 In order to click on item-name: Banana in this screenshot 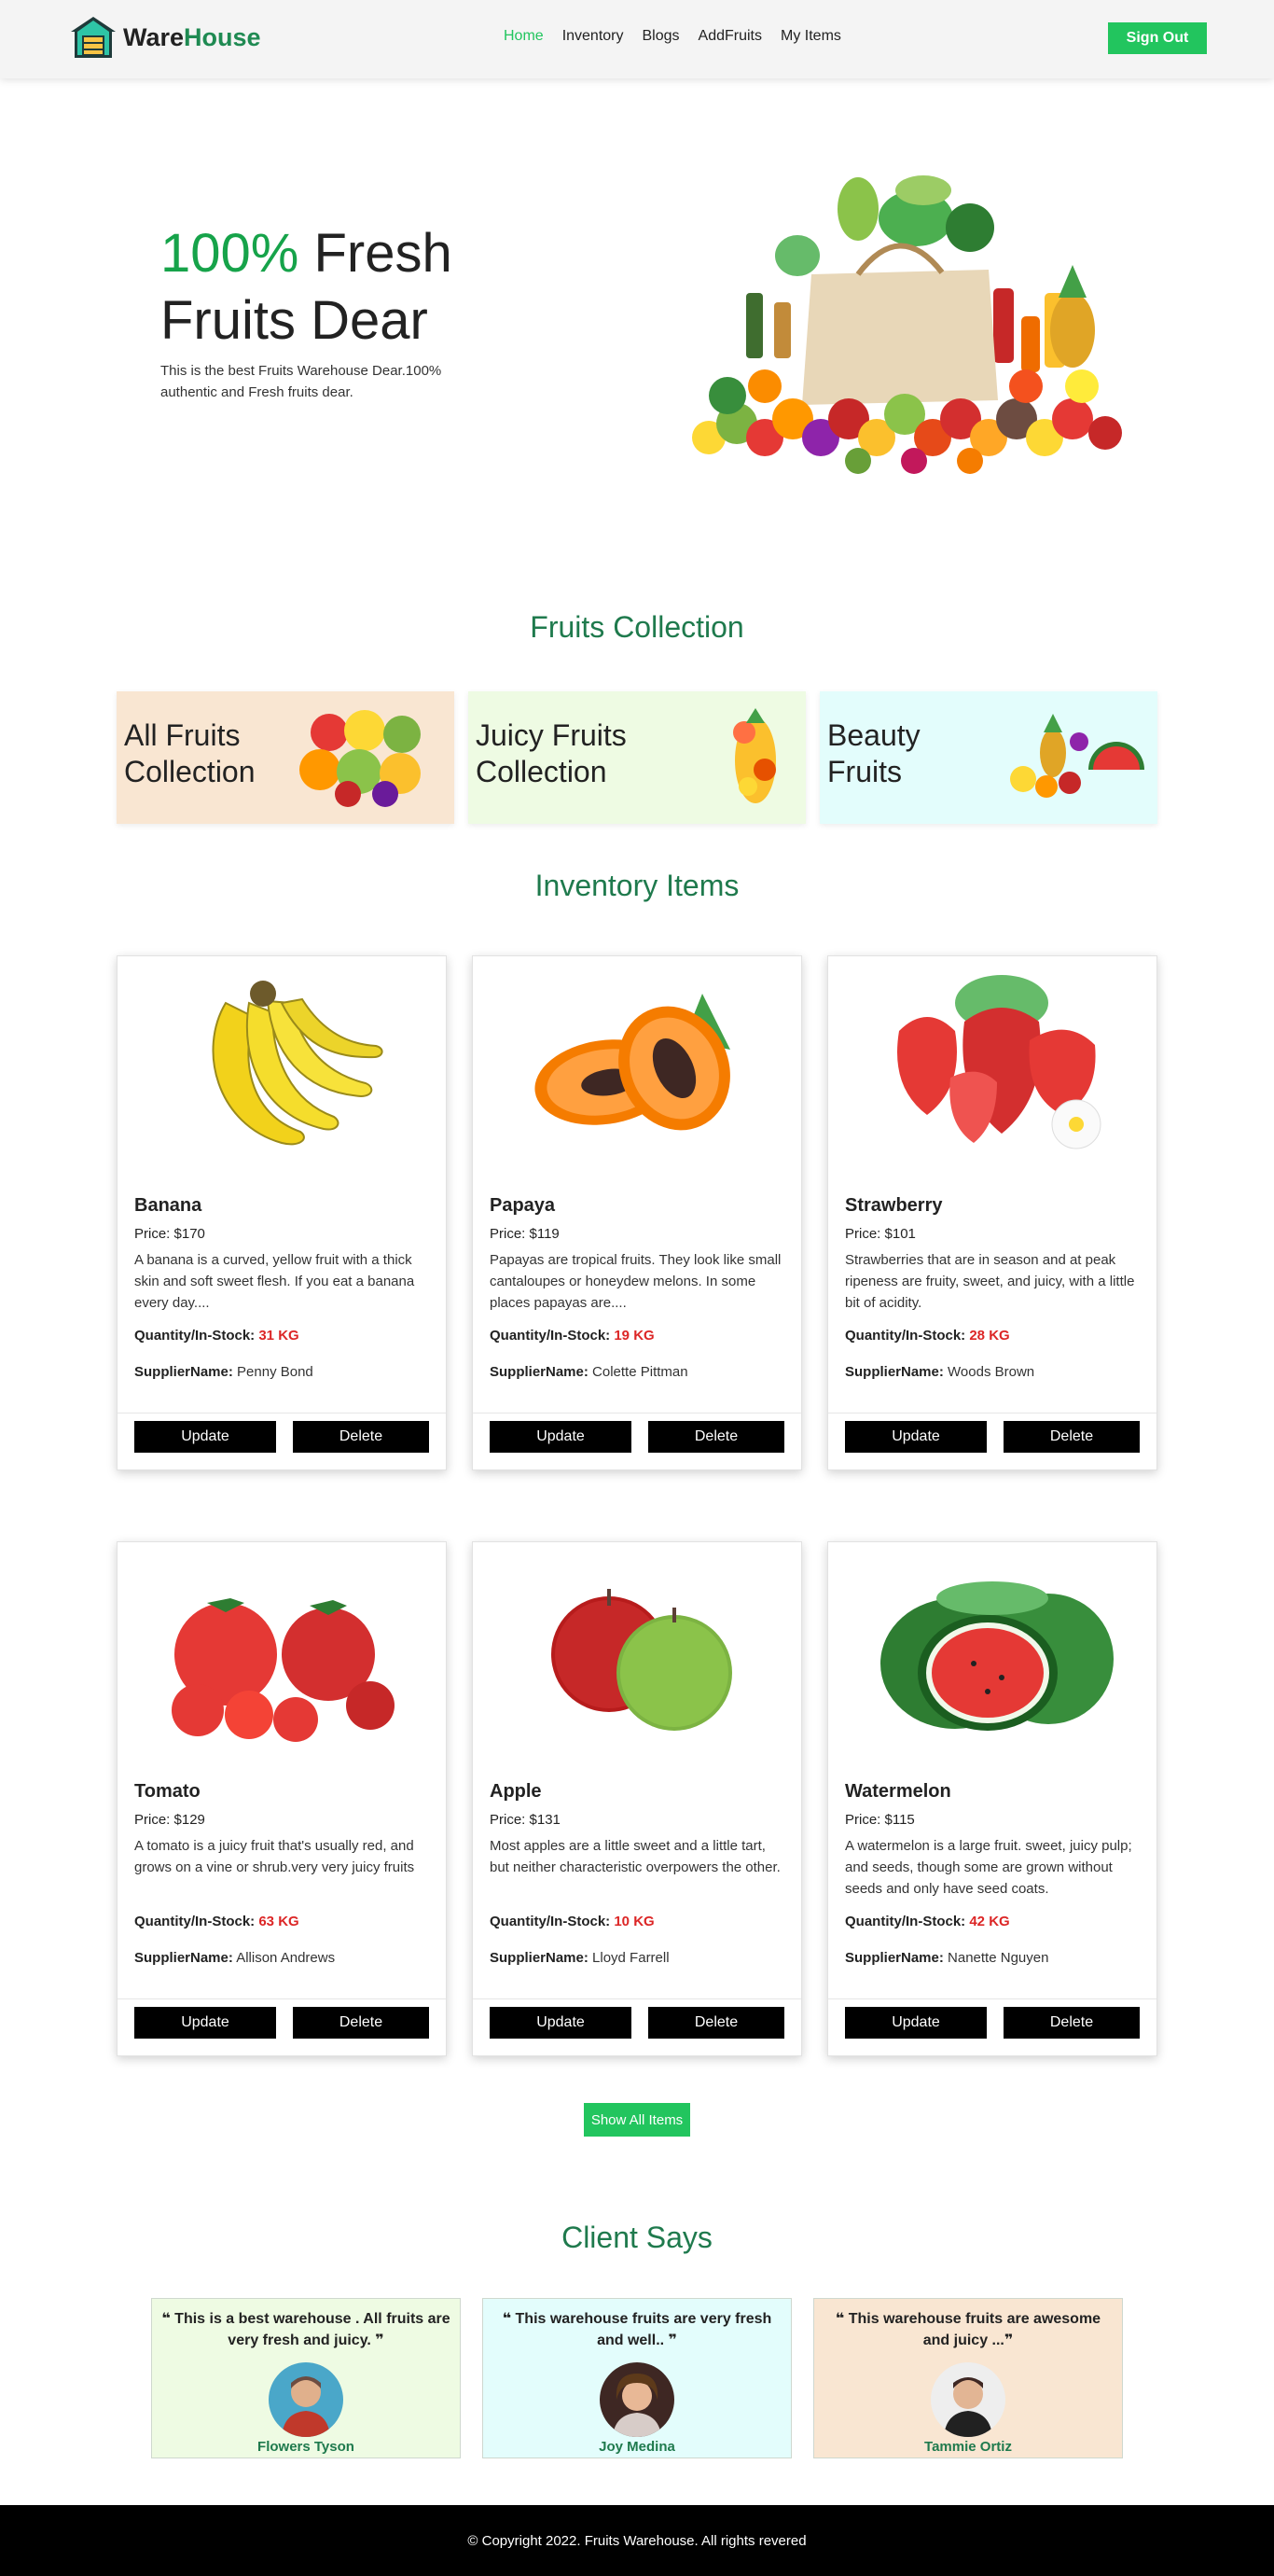, I will do `click(168, 1205)`.